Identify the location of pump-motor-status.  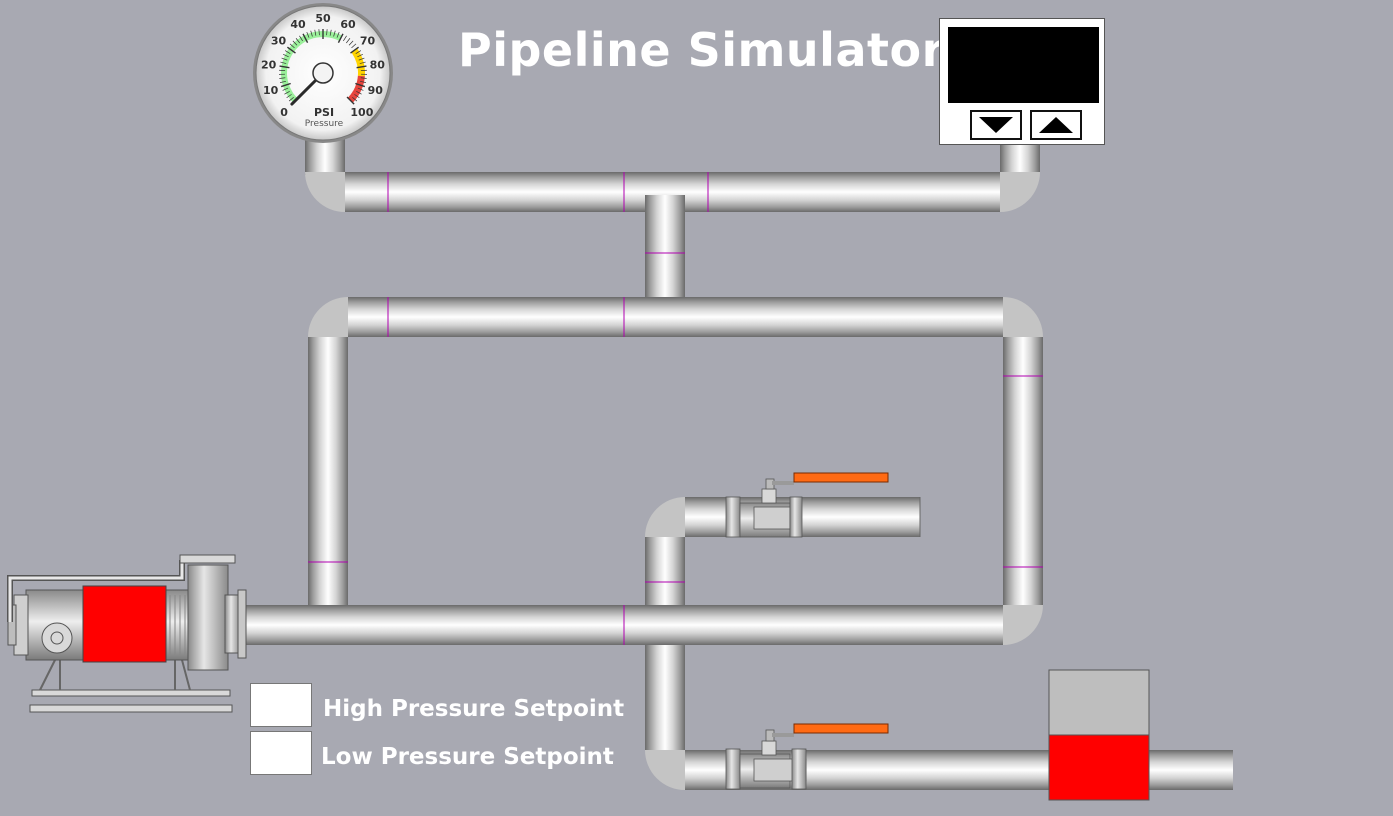
(124, 624).